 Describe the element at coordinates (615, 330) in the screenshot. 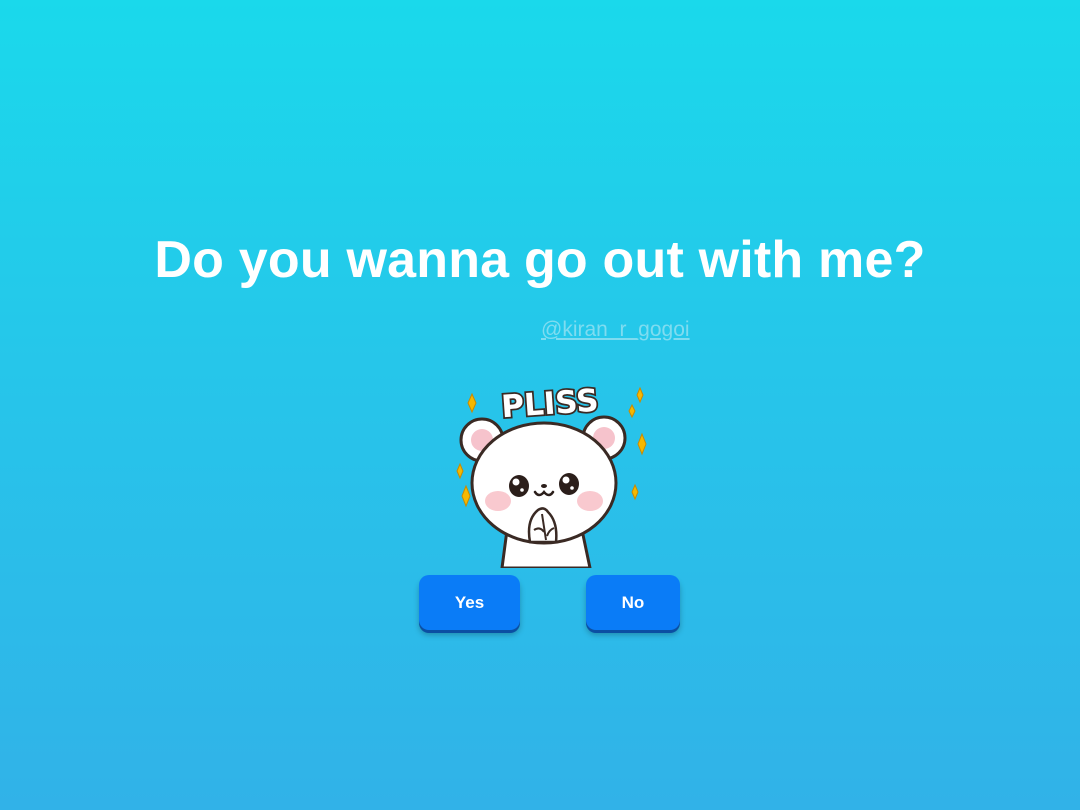

I see `author-handle-link: @kiran_r_gogoi` at that location.